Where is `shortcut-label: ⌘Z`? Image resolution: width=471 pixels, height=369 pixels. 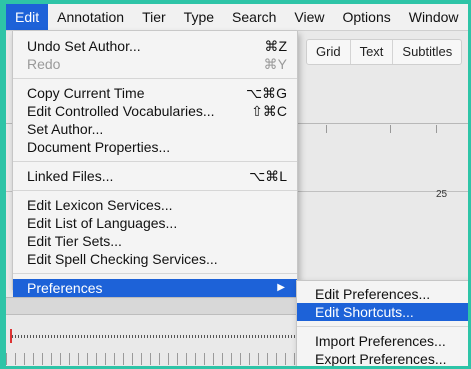
shortcut-label: ⌘Z is located at coordinates (275, 46).